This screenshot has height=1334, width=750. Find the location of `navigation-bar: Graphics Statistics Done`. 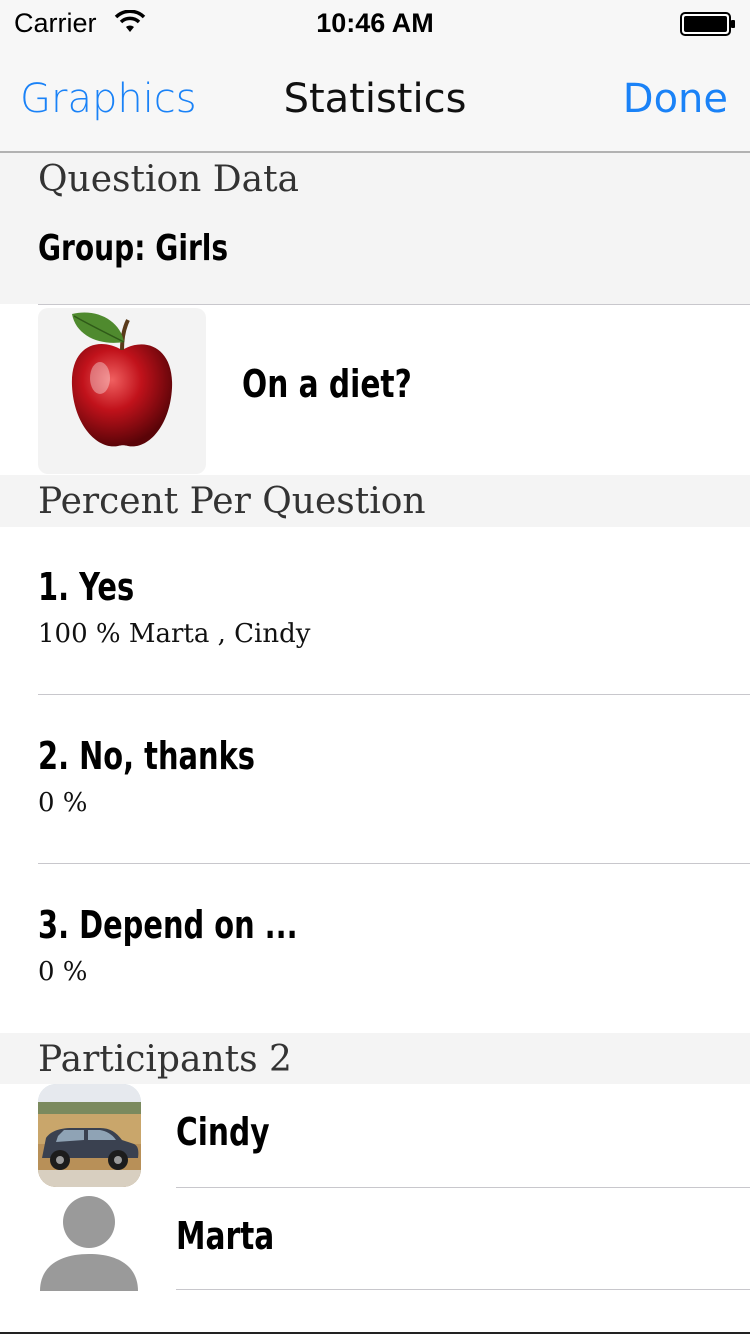

navigation-bar: Graphics Statistics Done is located at coordinates (375, 96).